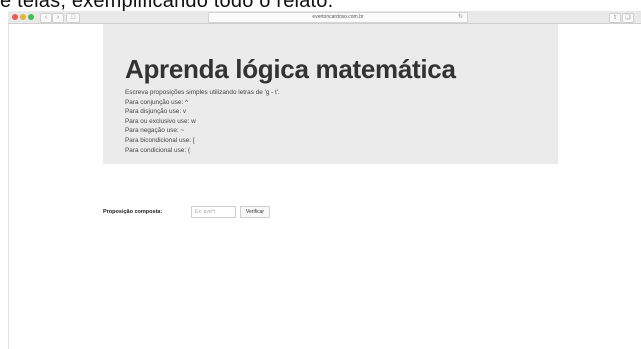  I want to click on instruction-line: Para bicondicional use: [, so click(160, 140).